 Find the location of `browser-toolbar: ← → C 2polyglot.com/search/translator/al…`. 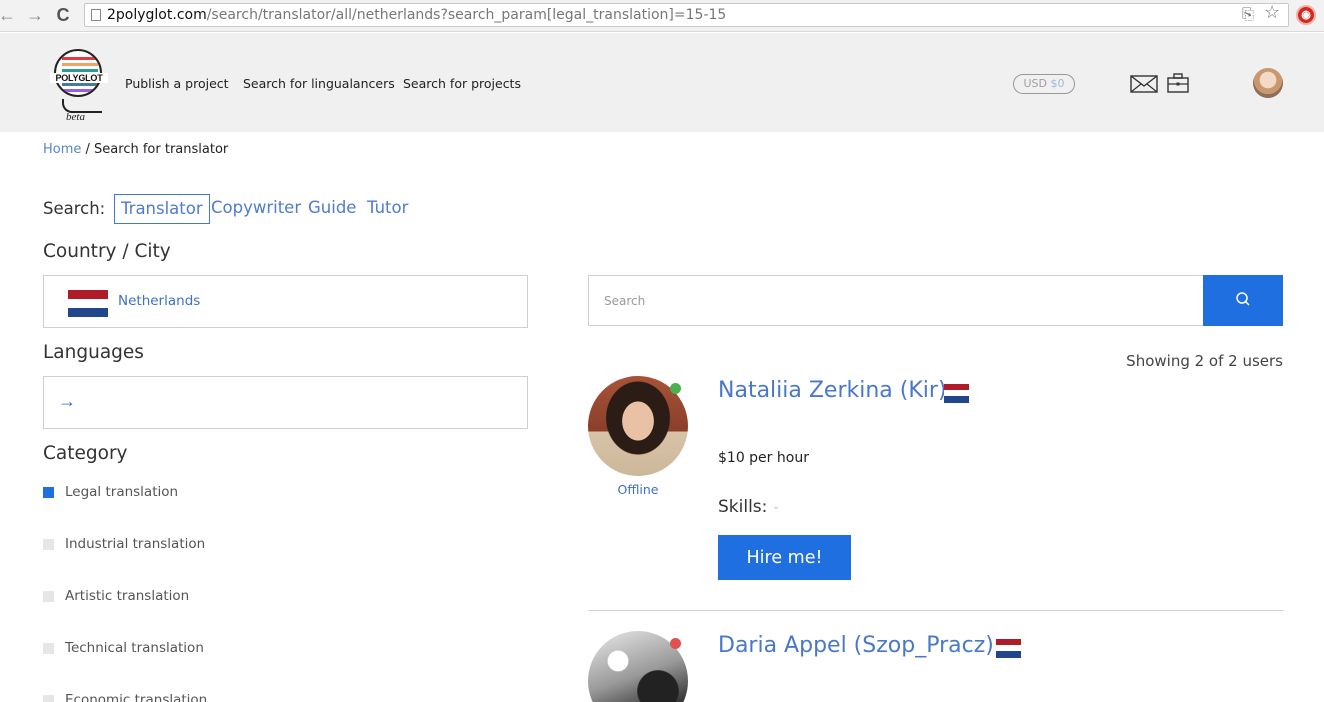

browser-toolbar: ← → C 2polyglot.com/search/translator/al… is located at coordinates (662, 16).